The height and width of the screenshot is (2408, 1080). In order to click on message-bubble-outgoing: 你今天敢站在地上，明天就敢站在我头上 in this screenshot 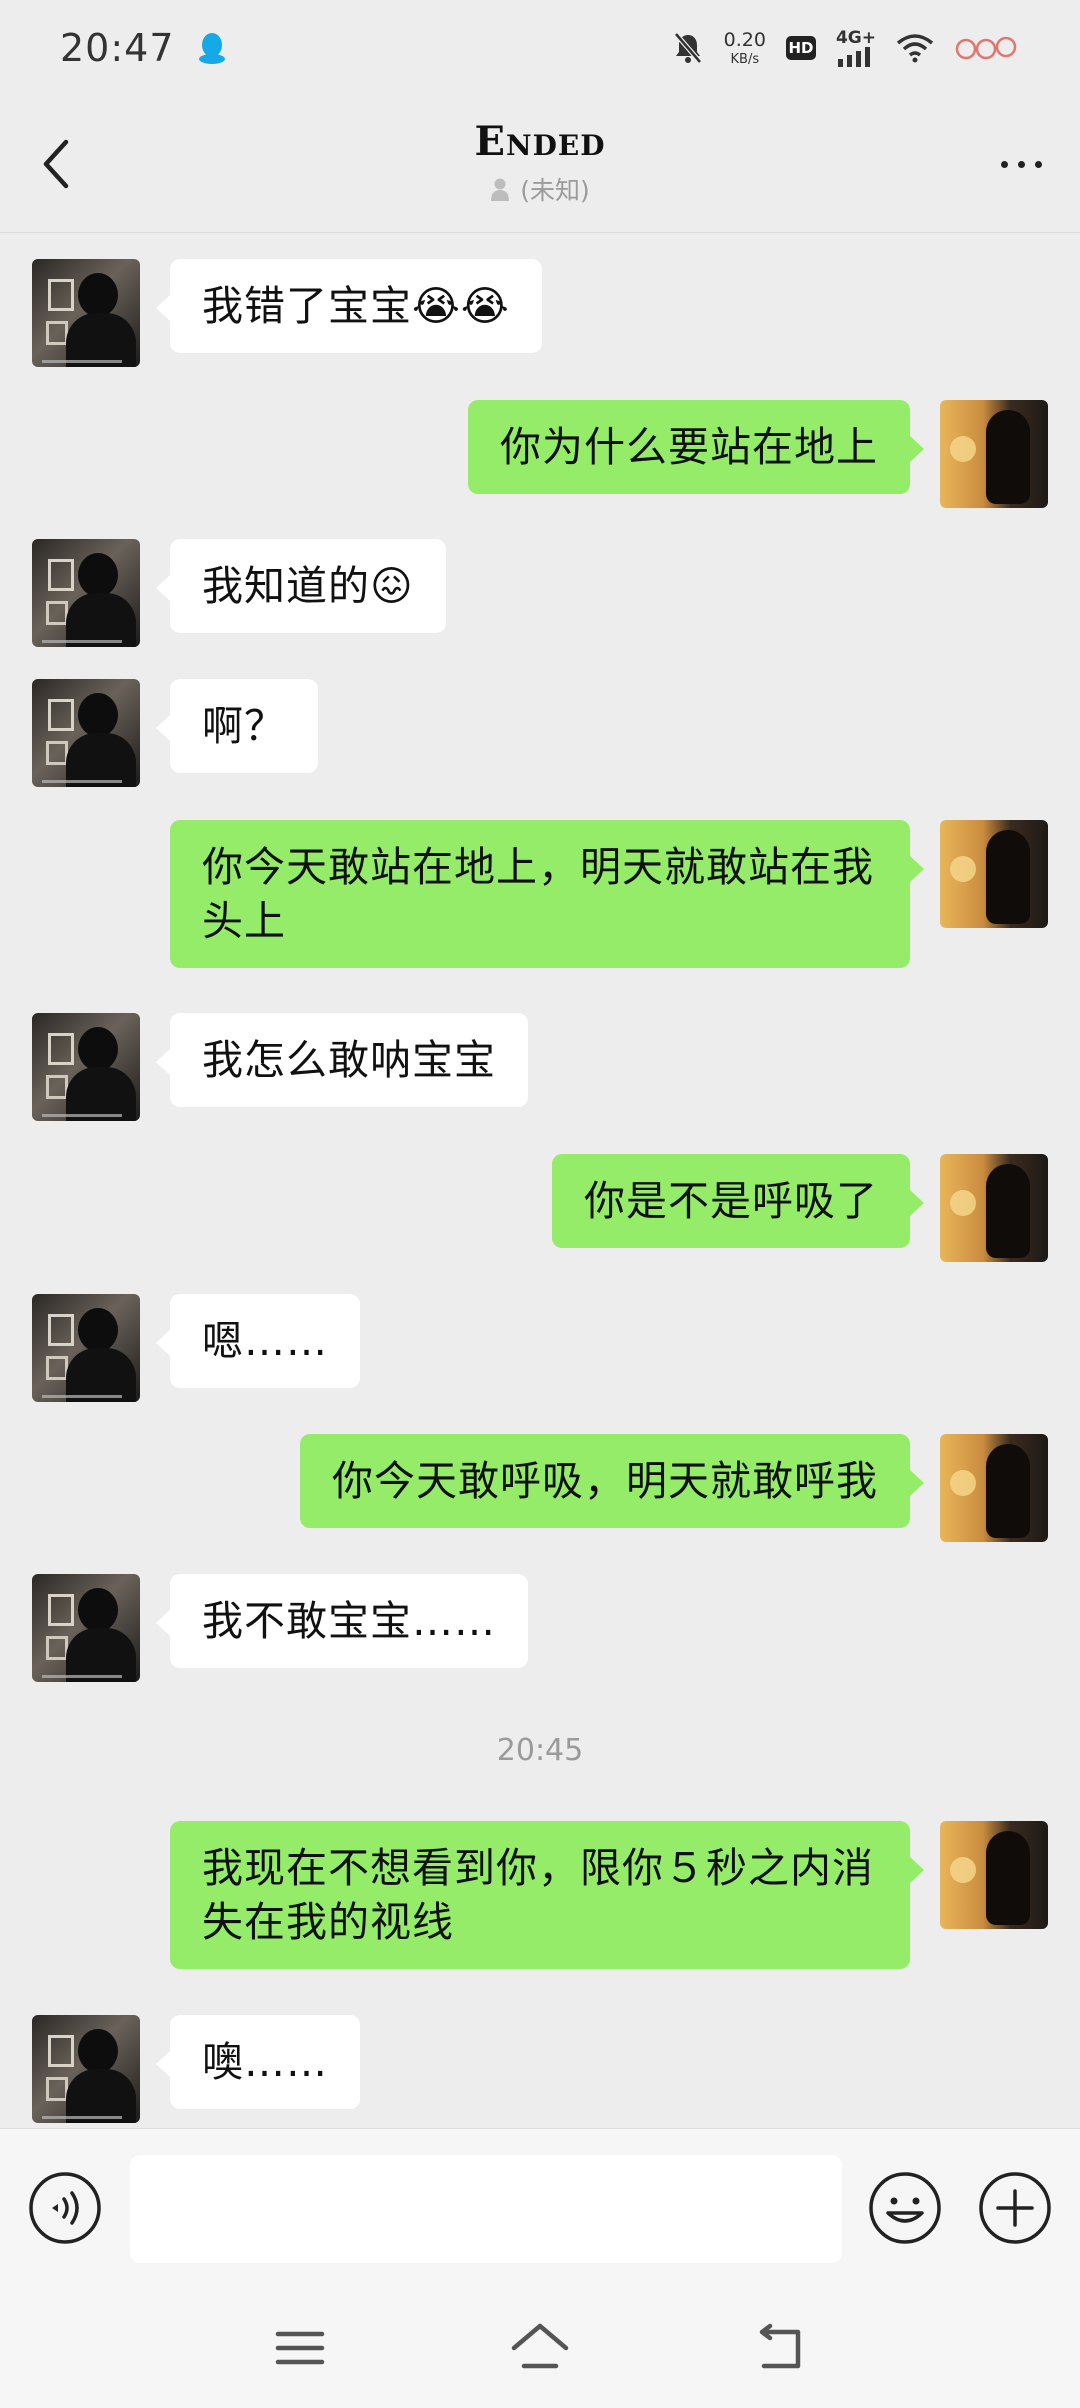, I will do `click(547, 894)`.